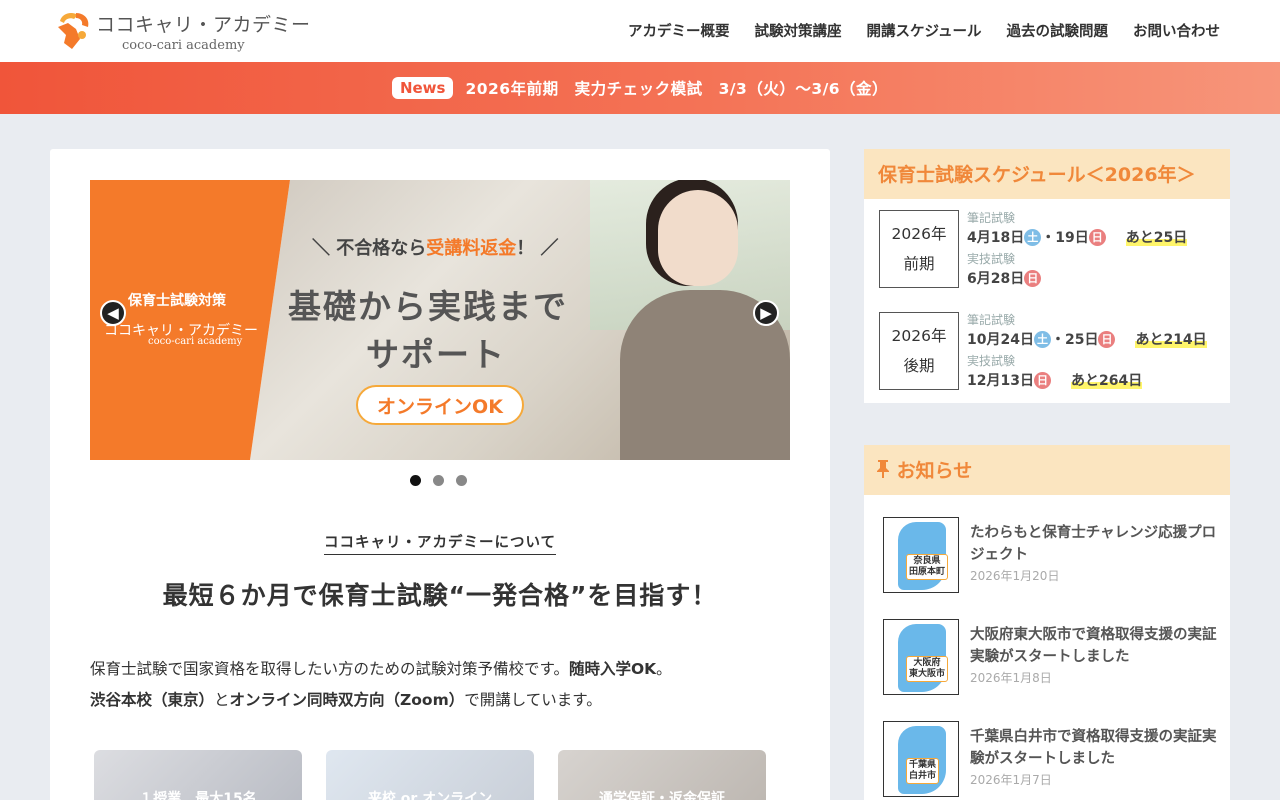 This screenshot has width=1280, height=800. What do you see at coordinates (440, 405) in the screenshot?
I see `online-ok-badge: オンラインOK` at bounding box center [440, 405].